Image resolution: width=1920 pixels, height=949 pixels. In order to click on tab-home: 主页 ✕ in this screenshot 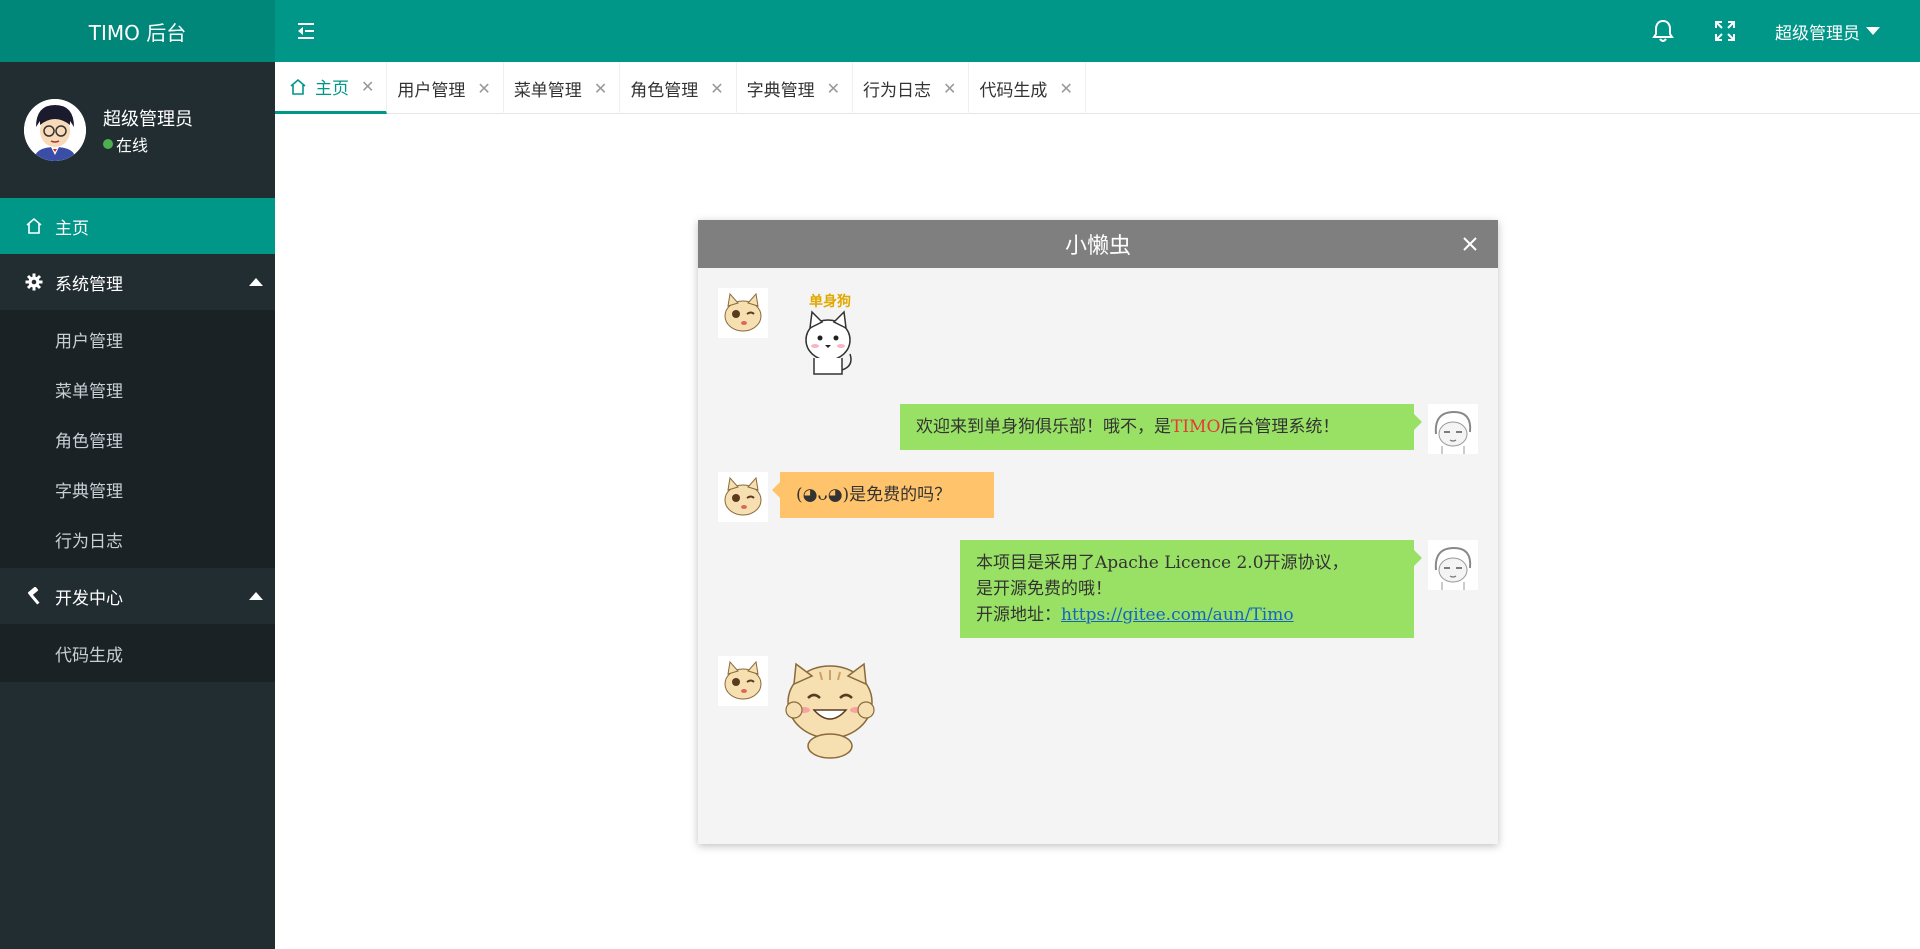, I will do `click(331, 88)`.